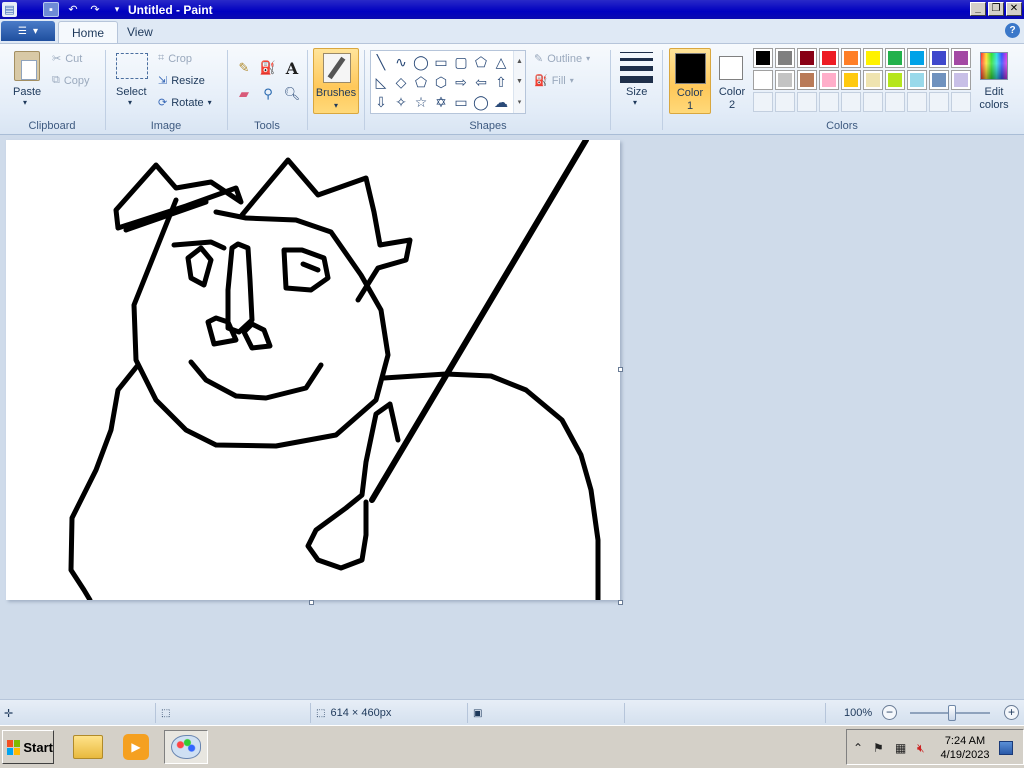 Image resolution: width=1024 pixels, height=768 pixels. Describe the element at coordinates (381, 62) in the screenshot. I see `line-shape-icon: ╲` at that location.